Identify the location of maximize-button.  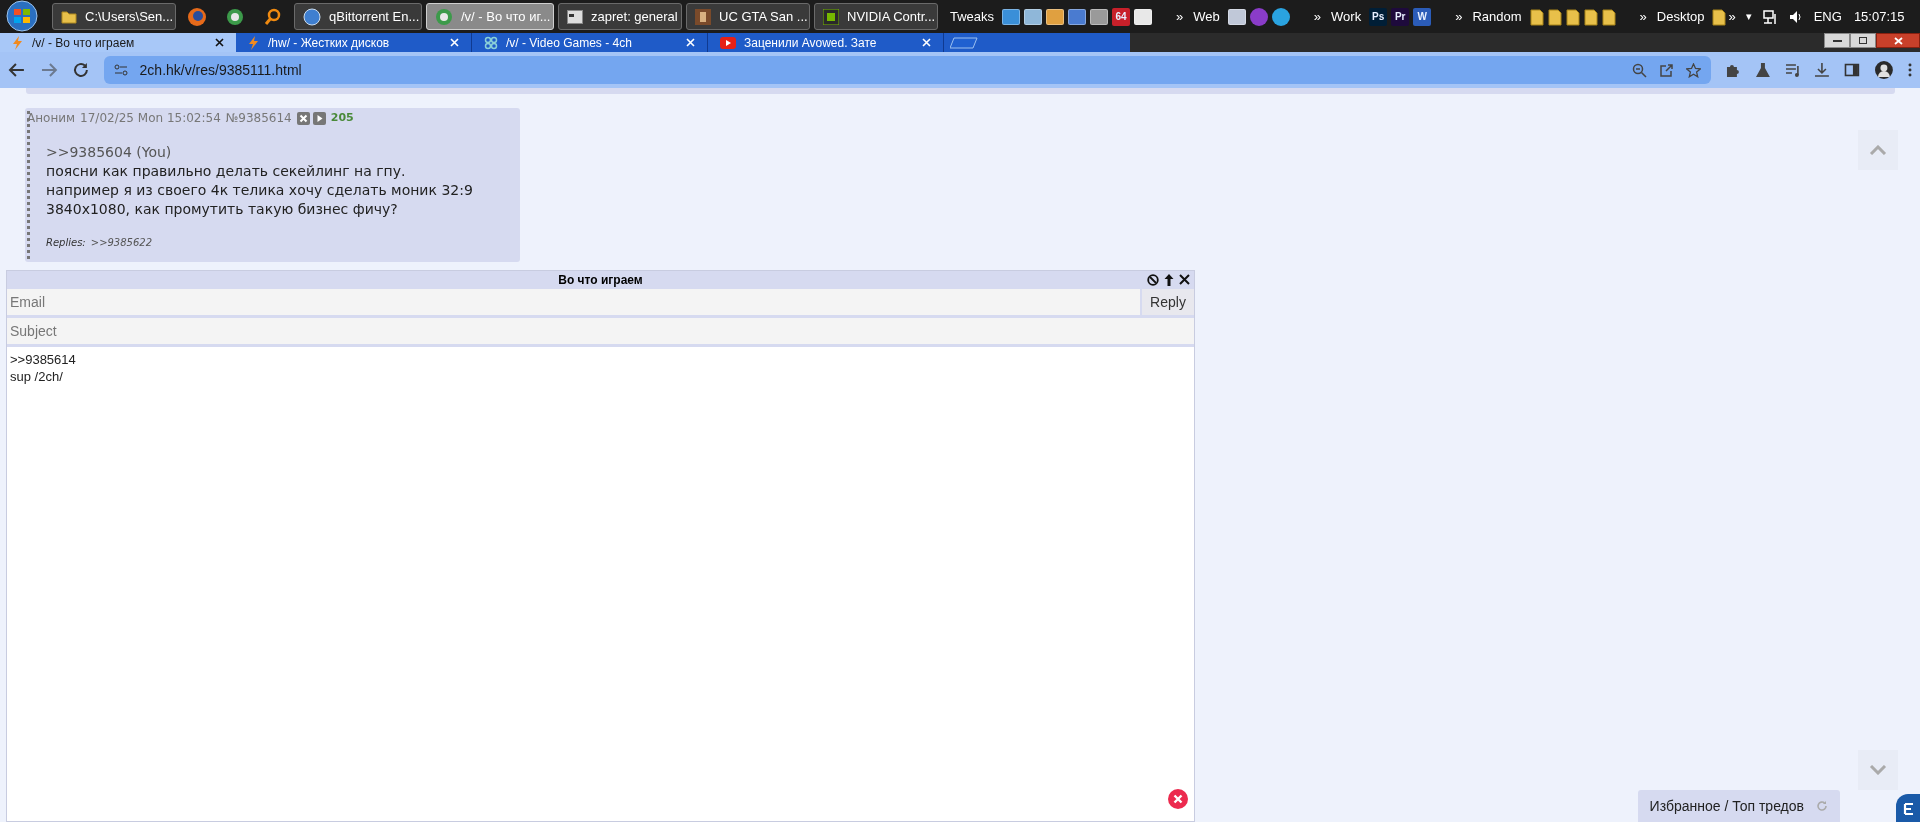
(1863, 40).